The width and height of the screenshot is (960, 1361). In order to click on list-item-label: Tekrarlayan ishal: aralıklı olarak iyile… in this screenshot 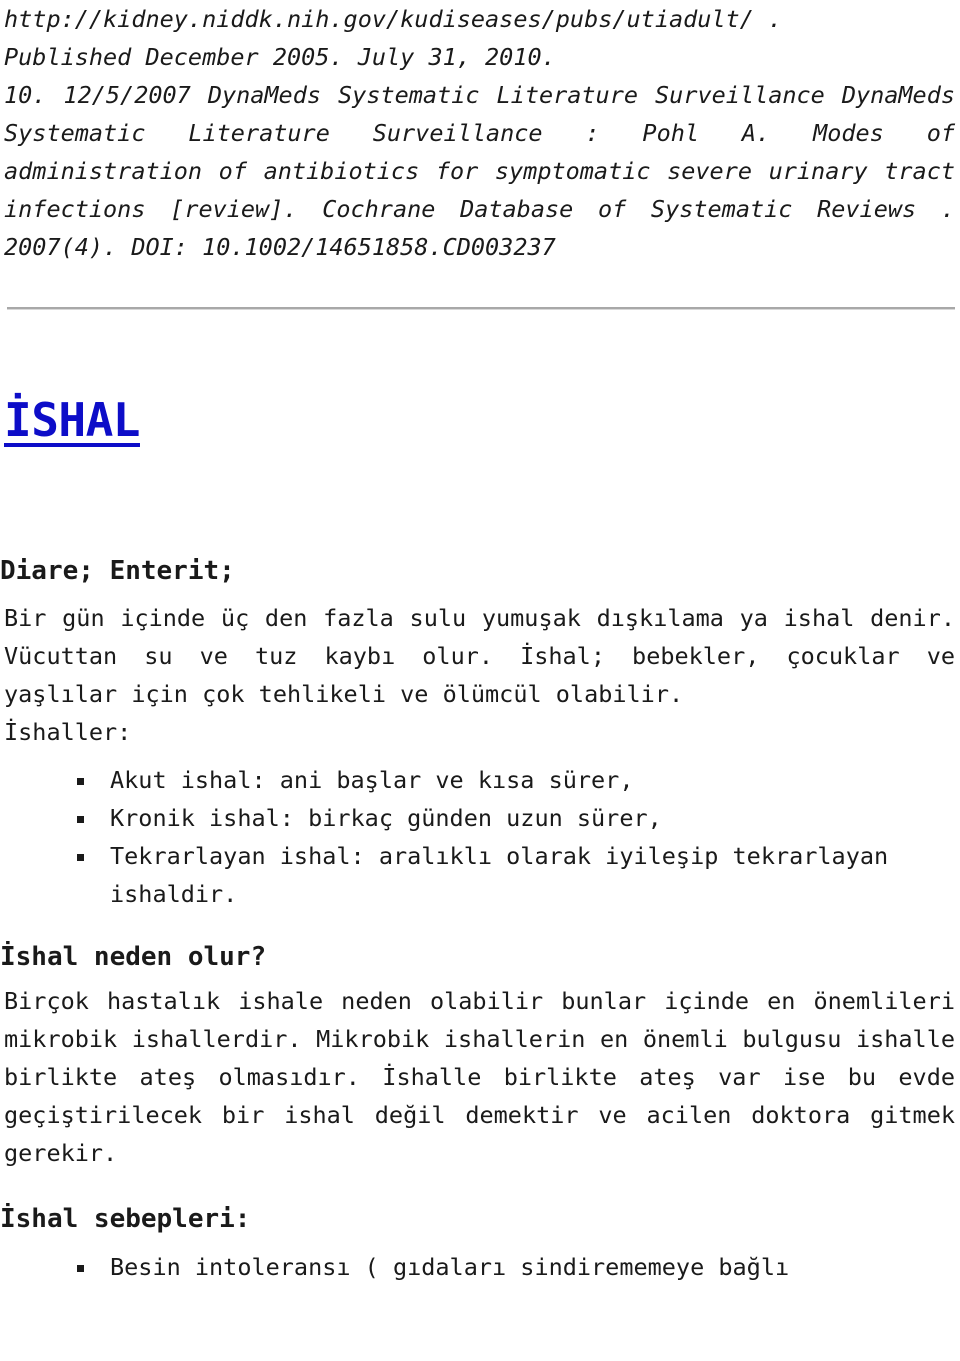, I will do `click(499, 875)`.